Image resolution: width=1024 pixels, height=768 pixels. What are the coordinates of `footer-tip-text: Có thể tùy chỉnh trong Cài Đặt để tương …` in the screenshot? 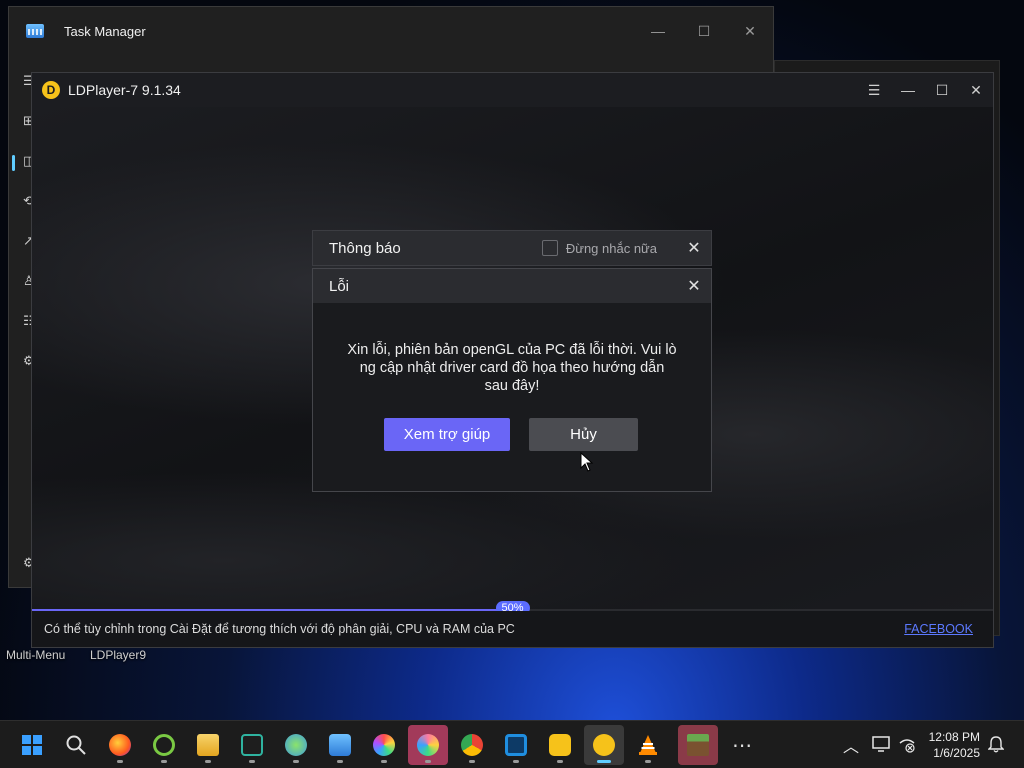 It's located at (279, 629).